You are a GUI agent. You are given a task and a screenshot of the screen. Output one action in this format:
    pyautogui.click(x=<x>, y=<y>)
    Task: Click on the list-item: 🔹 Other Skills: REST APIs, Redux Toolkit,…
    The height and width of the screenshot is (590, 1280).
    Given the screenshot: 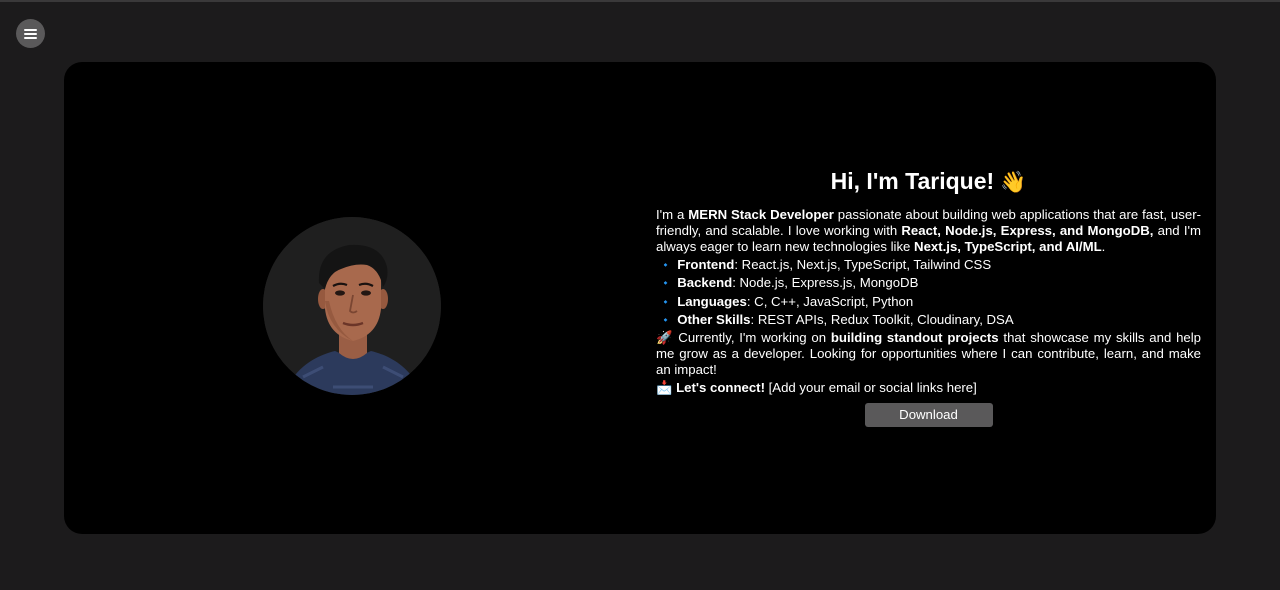 What is the action you would take?
    pyautogui.click(x=928, y=320)
    